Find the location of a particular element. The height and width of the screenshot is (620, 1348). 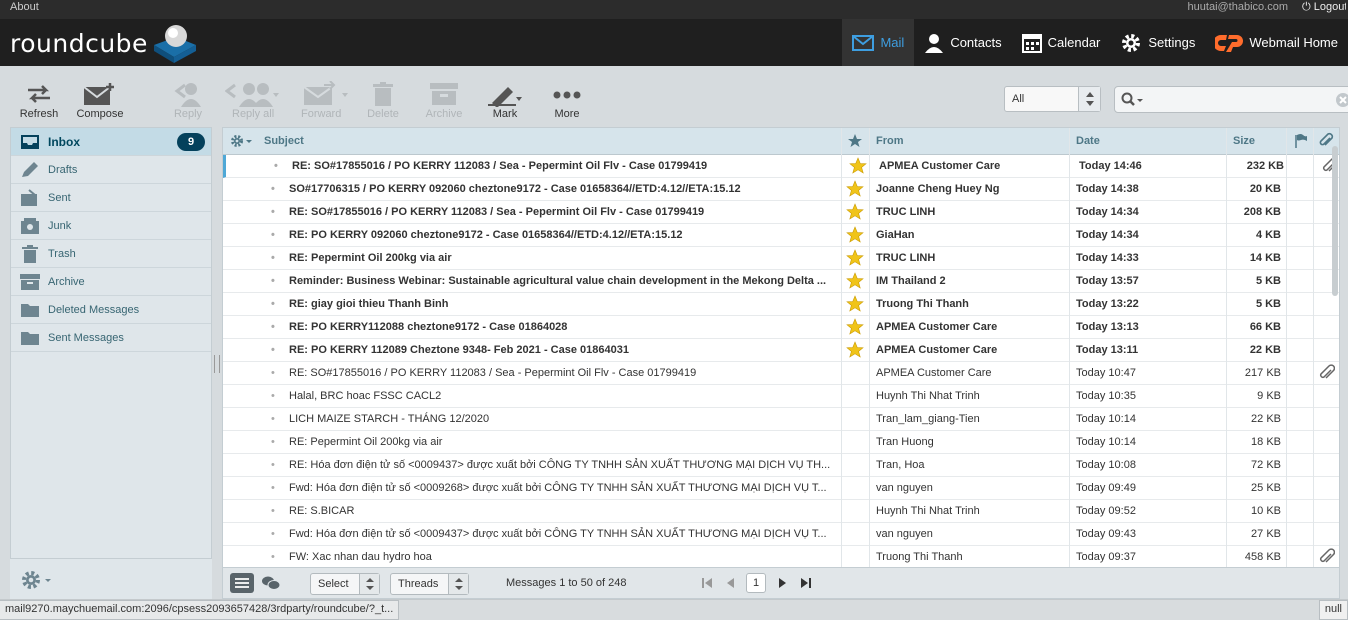

threads-menu: Threads is located at coordinates (429, 584).